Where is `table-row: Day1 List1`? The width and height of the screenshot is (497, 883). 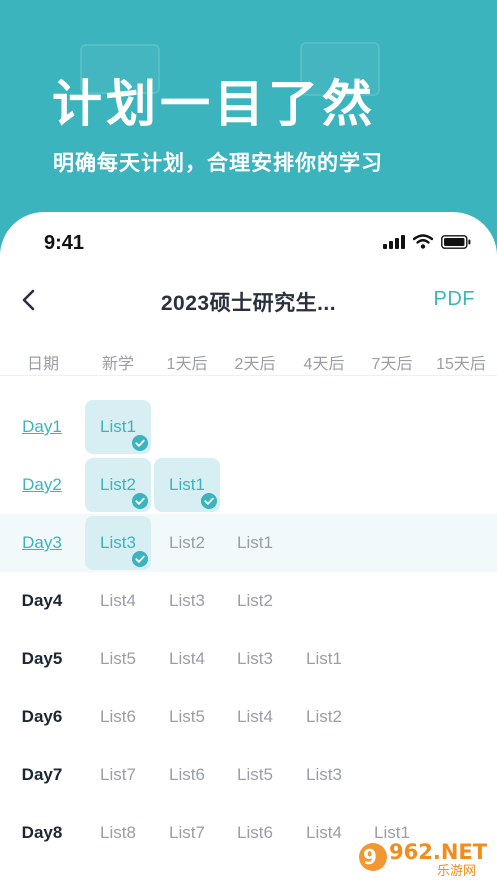 table-row: Day1 List1 is located at coordinates (248, 427).